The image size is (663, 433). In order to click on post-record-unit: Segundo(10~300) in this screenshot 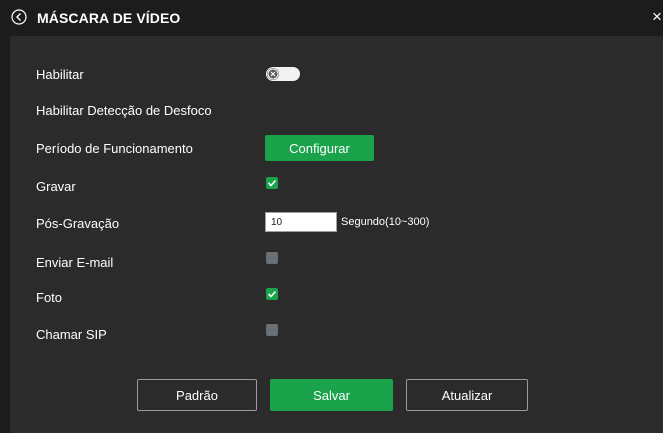, I will do `click(385, 222)`.